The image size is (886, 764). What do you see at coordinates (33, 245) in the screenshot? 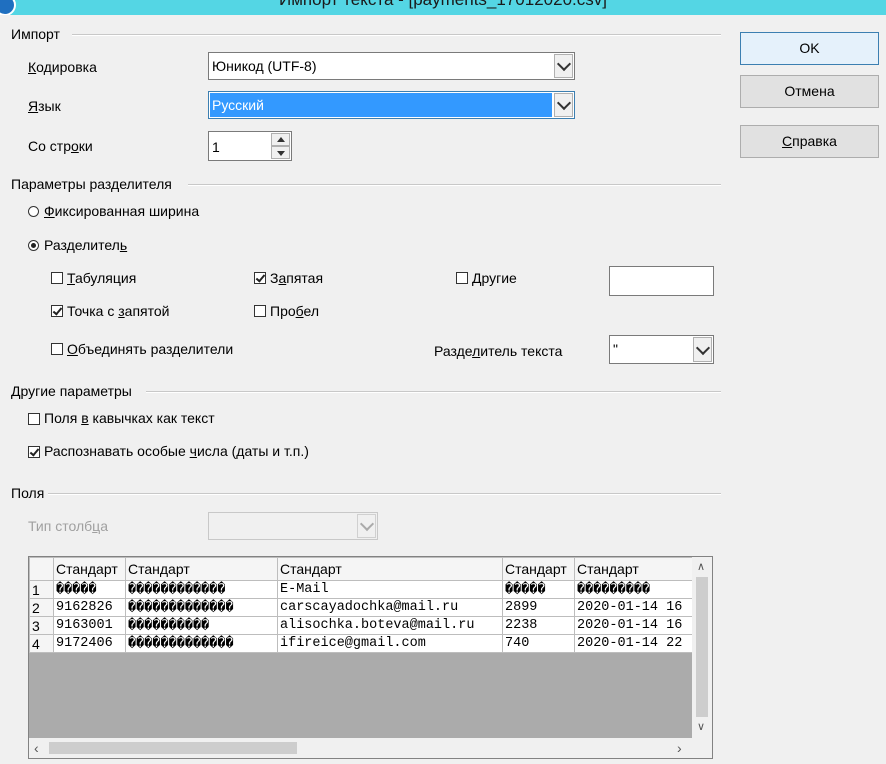
I see `separated-radio` at bounding box center [33, 245].